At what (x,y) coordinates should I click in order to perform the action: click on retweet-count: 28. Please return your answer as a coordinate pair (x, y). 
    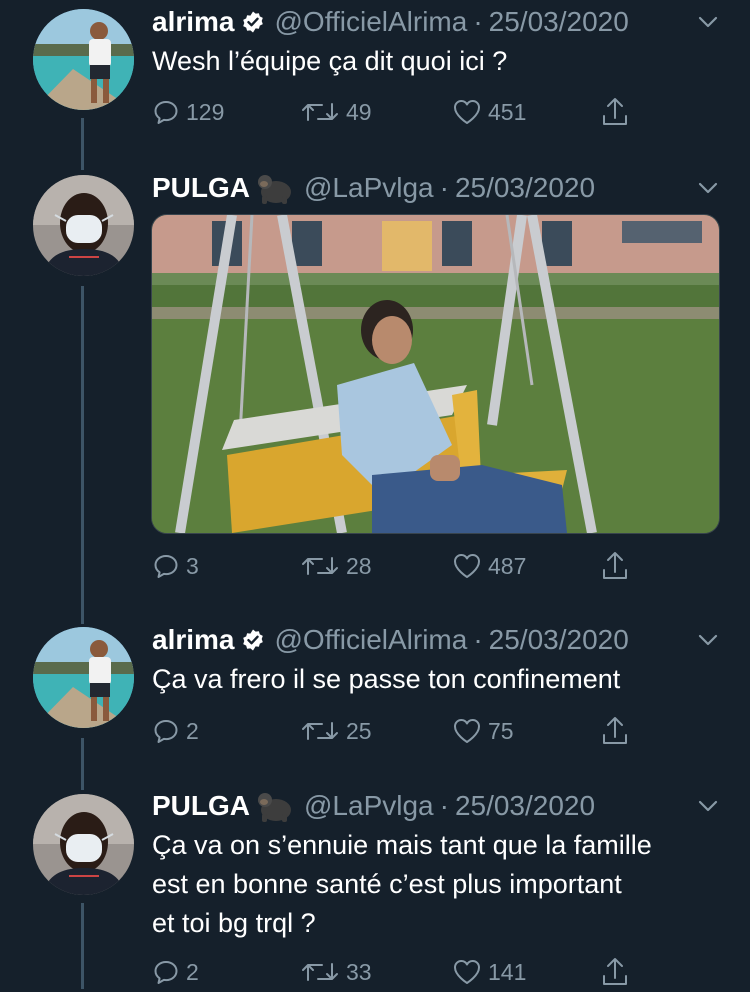
    Looking at the image, I should click on (359, 565).